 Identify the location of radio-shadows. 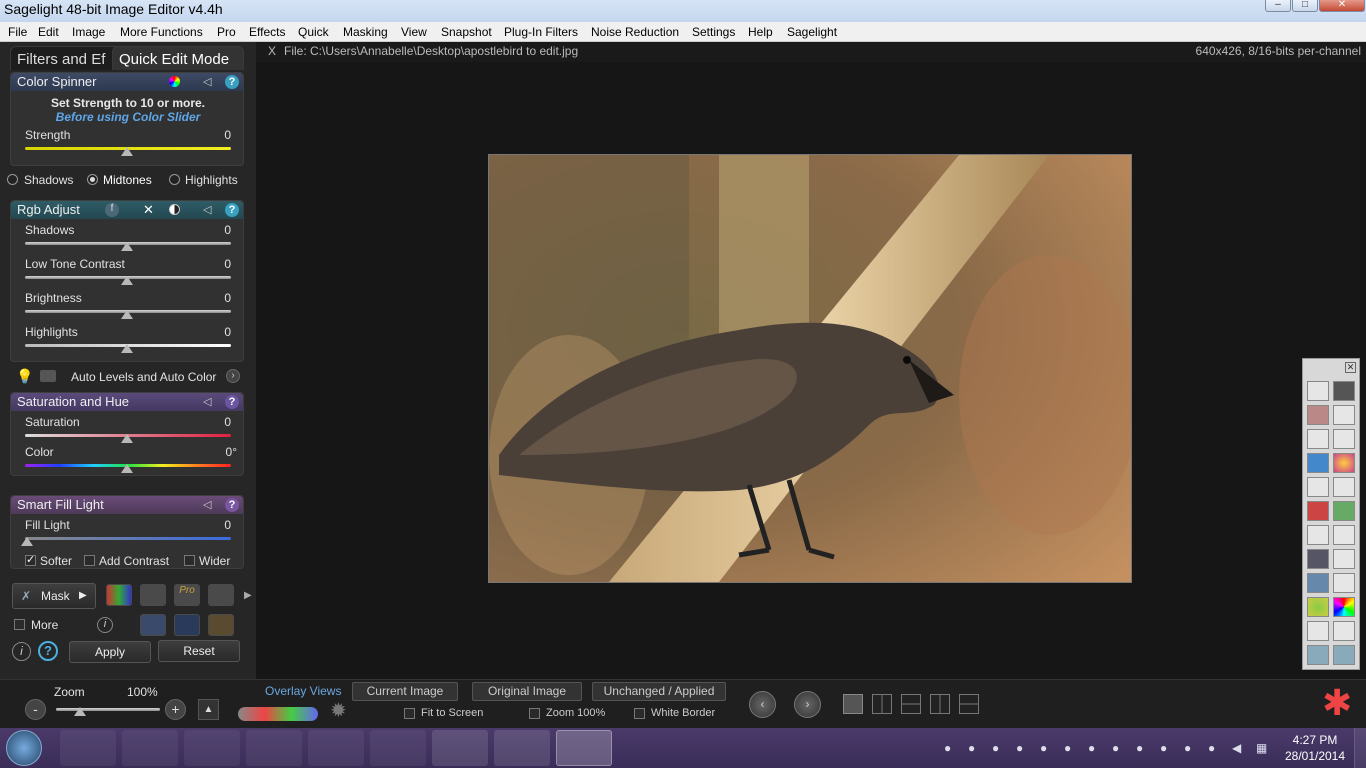
(12, 179).